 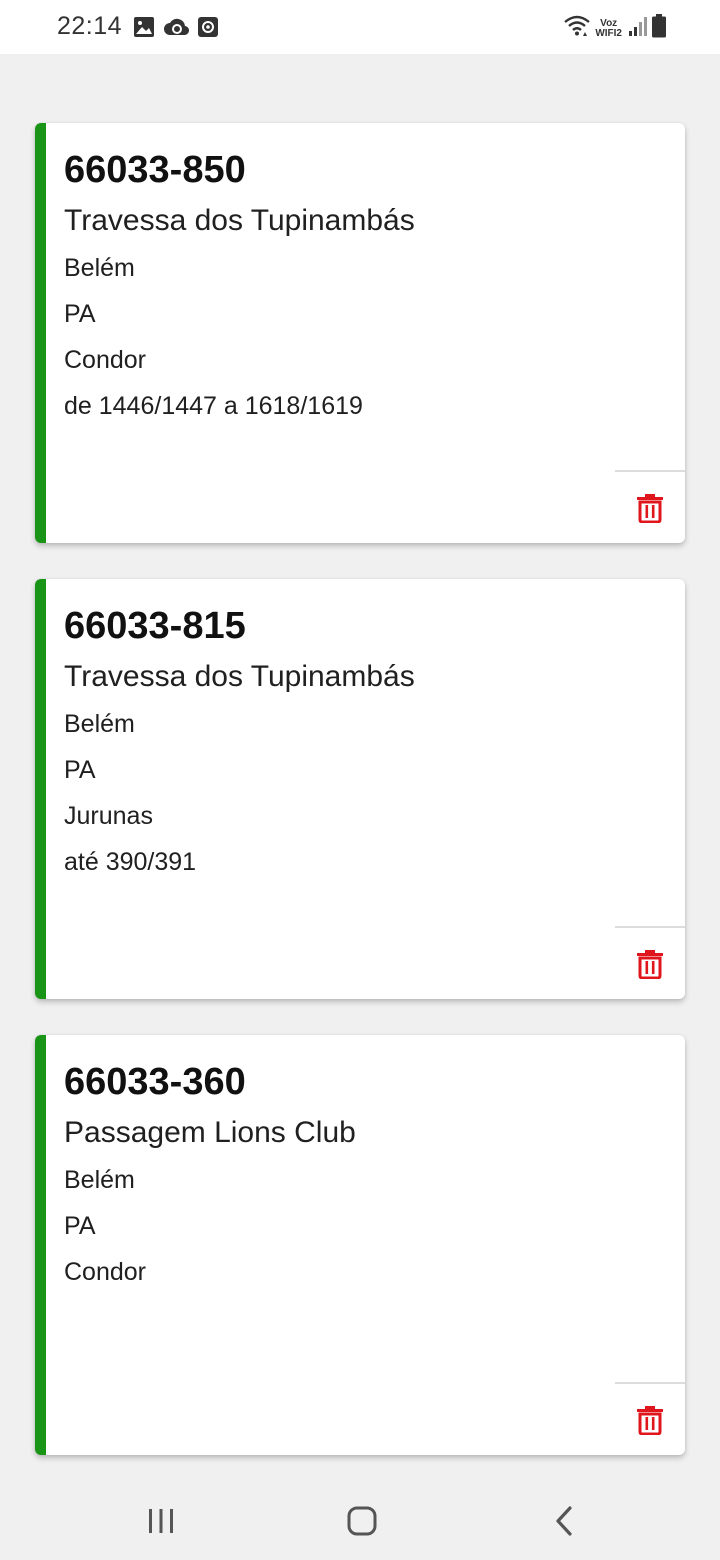 I want to click on complement: até 390/391, so click(x=130, y=862).